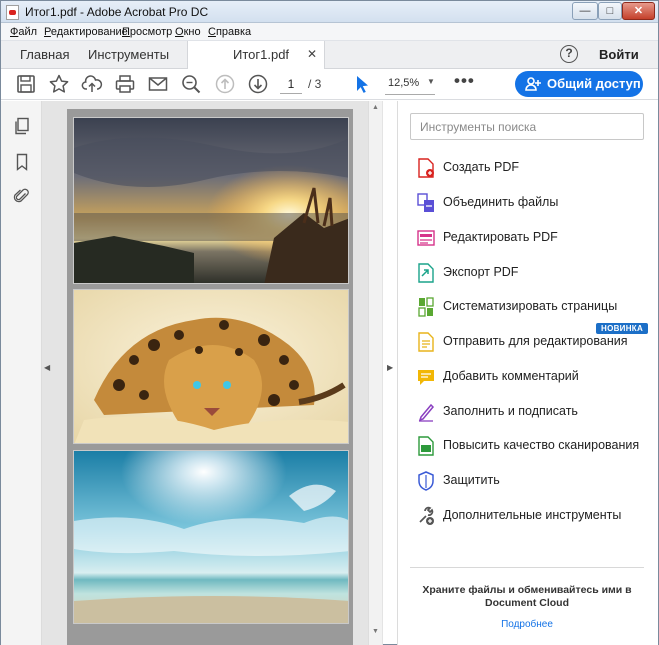 This screenshot has height=645, width=659. Describe the element at coordinates (541, 445) in the screenshot. I see `tool-label: Повысить качество сканирования` at that location.